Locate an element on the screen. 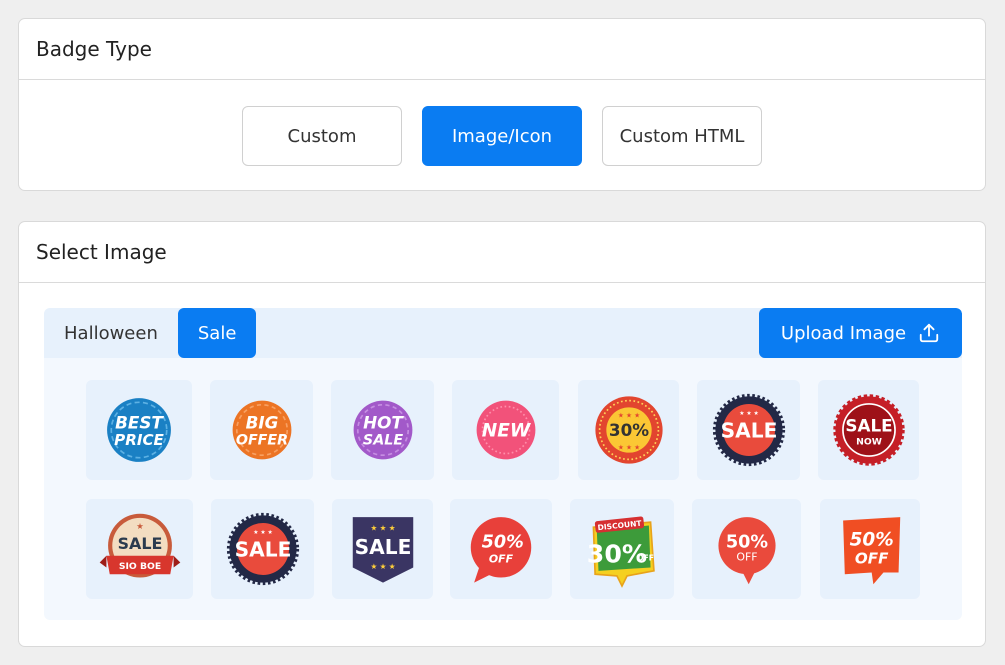 The width and height of the screenshot is (1005, 665). upload-image-button: Upload Image is located at coordinates (860, 333).